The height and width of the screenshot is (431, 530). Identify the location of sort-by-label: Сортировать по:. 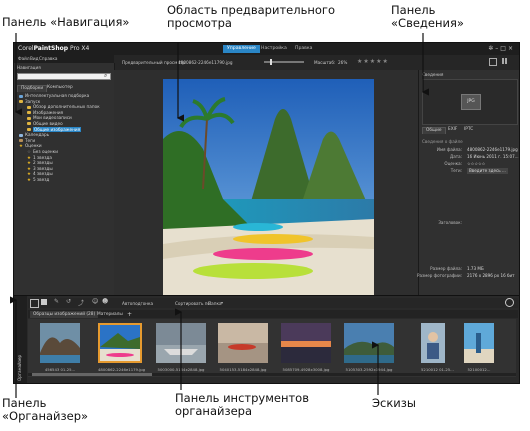
(193, 303).